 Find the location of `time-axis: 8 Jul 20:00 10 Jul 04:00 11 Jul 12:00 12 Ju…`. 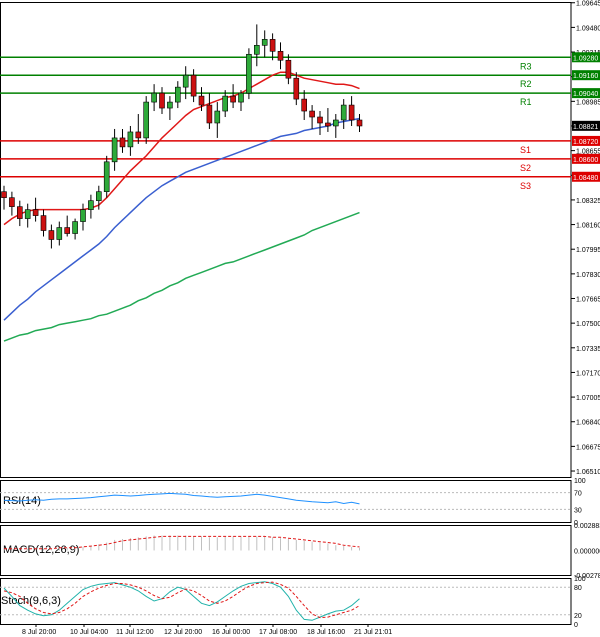

time-axis: 8 Jul 20:00 10 Jul 04:00 11 Jul 12:00 12 Ju… is located at coordinates (207, 630).